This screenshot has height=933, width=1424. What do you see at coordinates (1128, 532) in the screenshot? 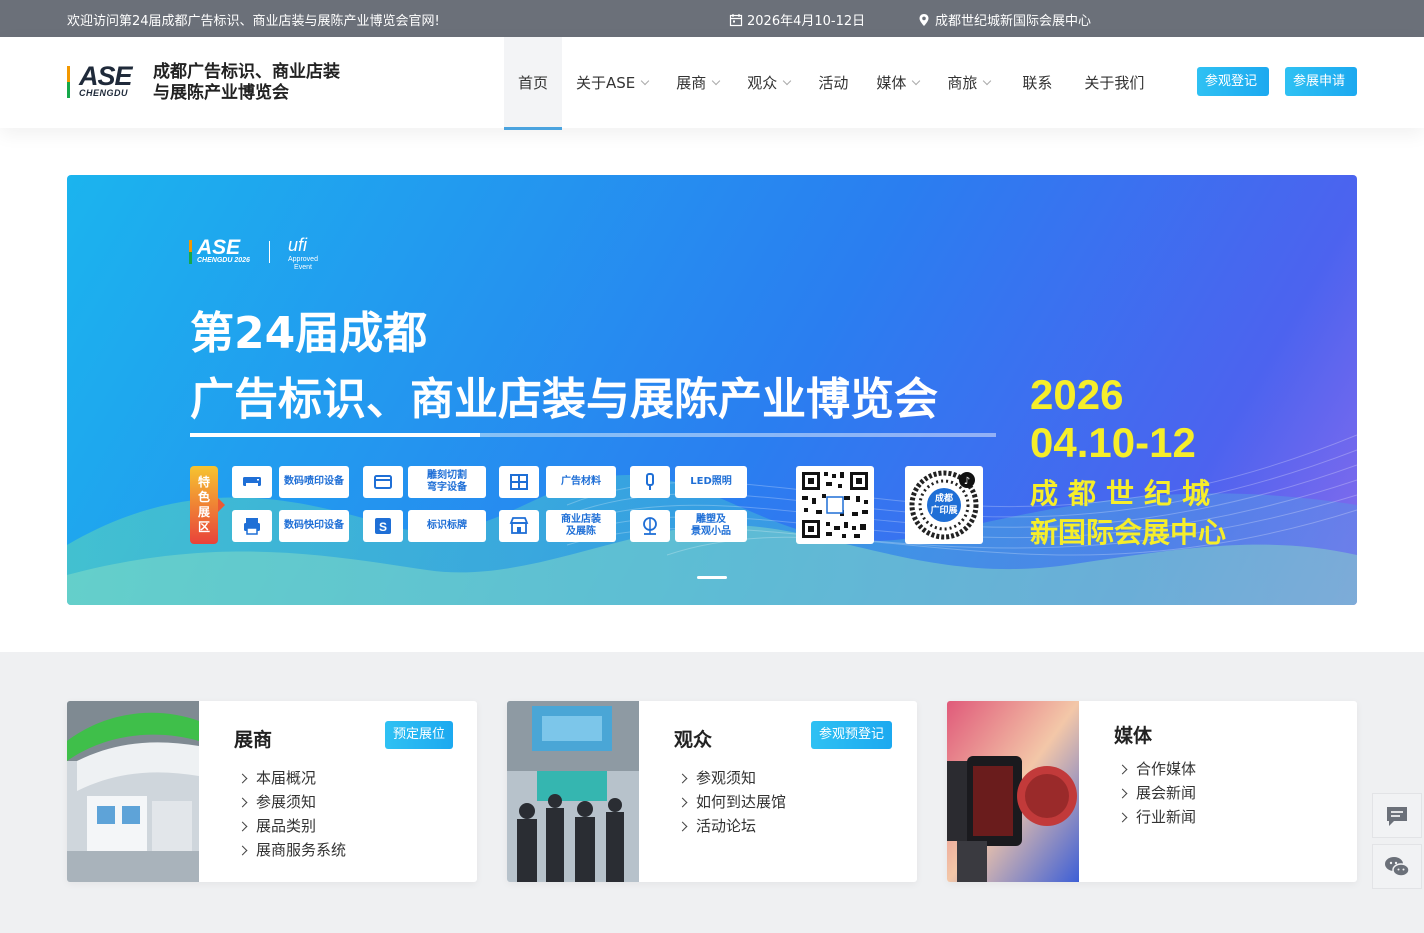
I see `banner-venue: 新国际会展中心` at bounding box center [1128, 532].